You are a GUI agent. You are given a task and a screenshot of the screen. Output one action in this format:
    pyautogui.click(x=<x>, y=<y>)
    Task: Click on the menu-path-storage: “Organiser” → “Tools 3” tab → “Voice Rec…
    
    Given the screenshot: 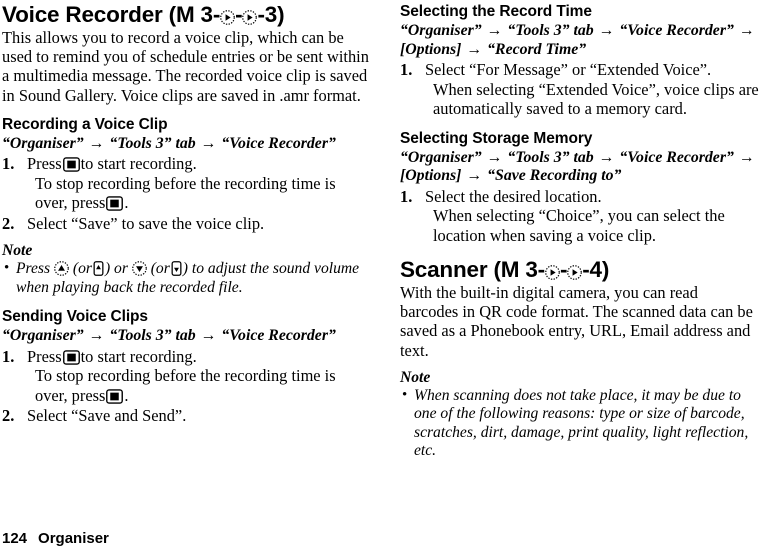 What is the action you would take?
    pyautogui.click(x=580, y=167)
    